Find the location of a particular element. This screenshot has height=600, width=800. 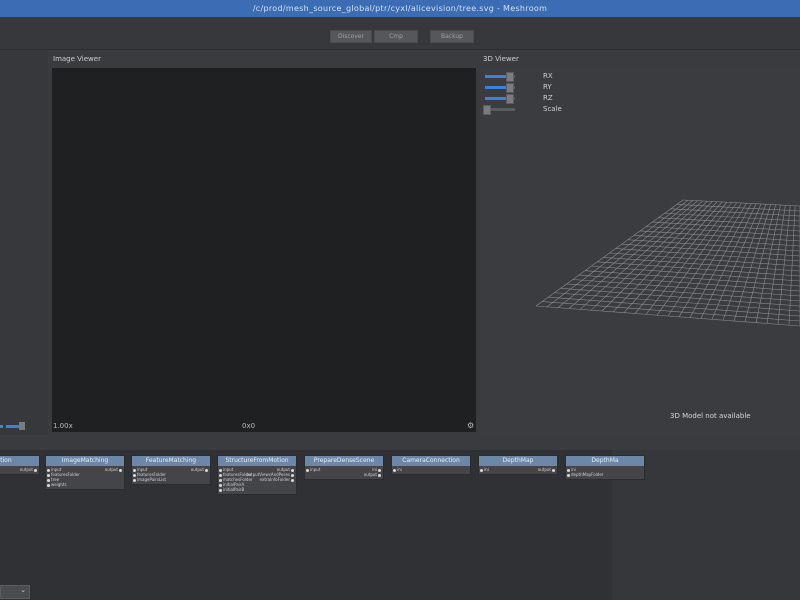

bottom-dropdown: ⌄ is located at coordinates (15, 592).